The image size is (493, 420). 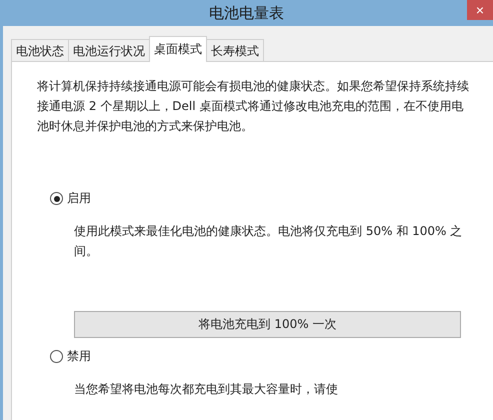 What do you see at coordinates (79, 356) in the screenshot?
I see `radio-label: 禁用` at bounding box center [79, 356].